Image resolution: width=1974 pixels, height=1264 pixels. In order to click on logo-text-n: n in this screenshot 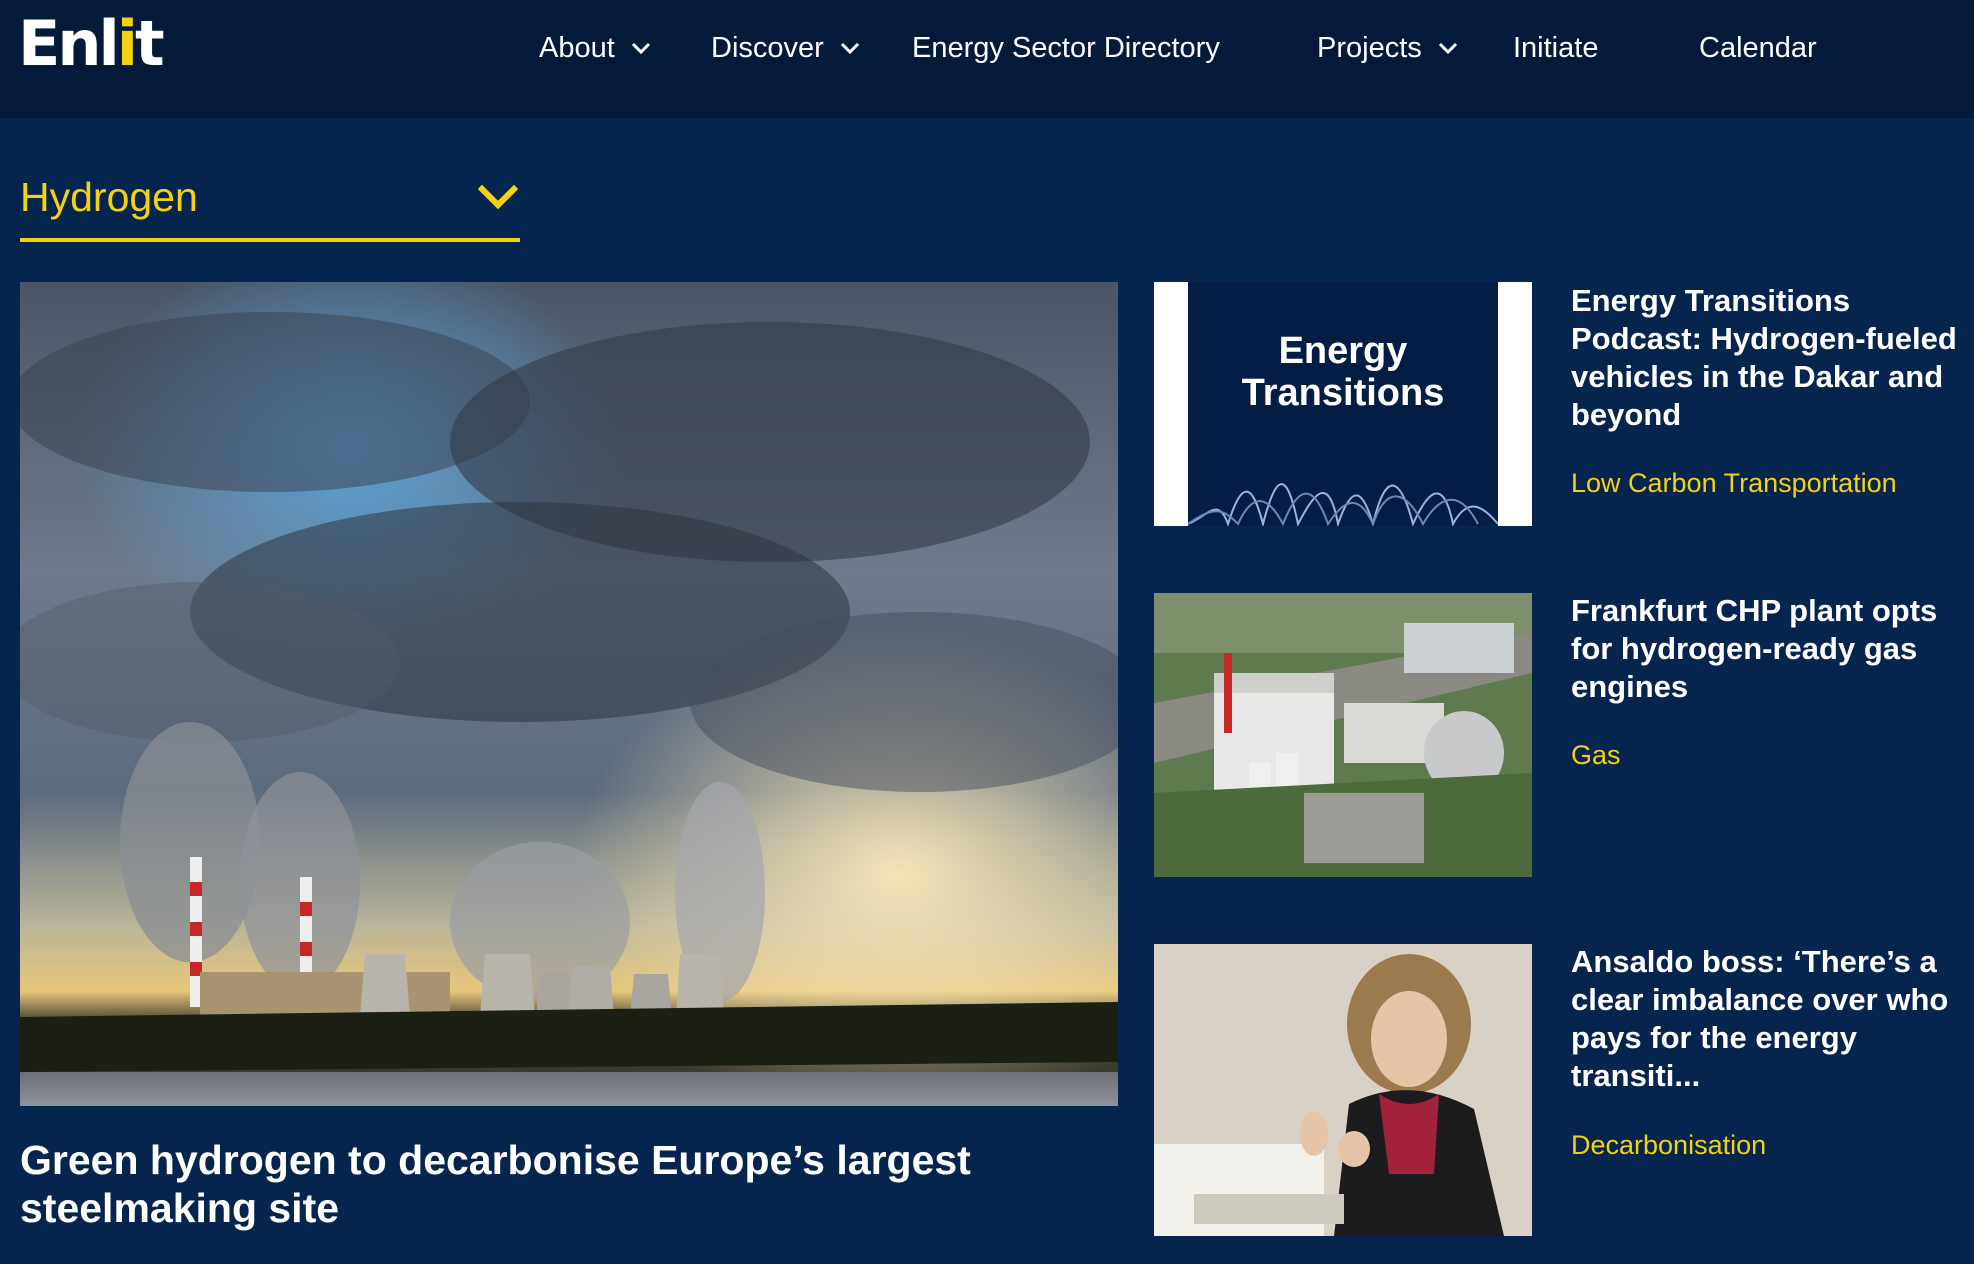, I will do `click(79, 43)`.